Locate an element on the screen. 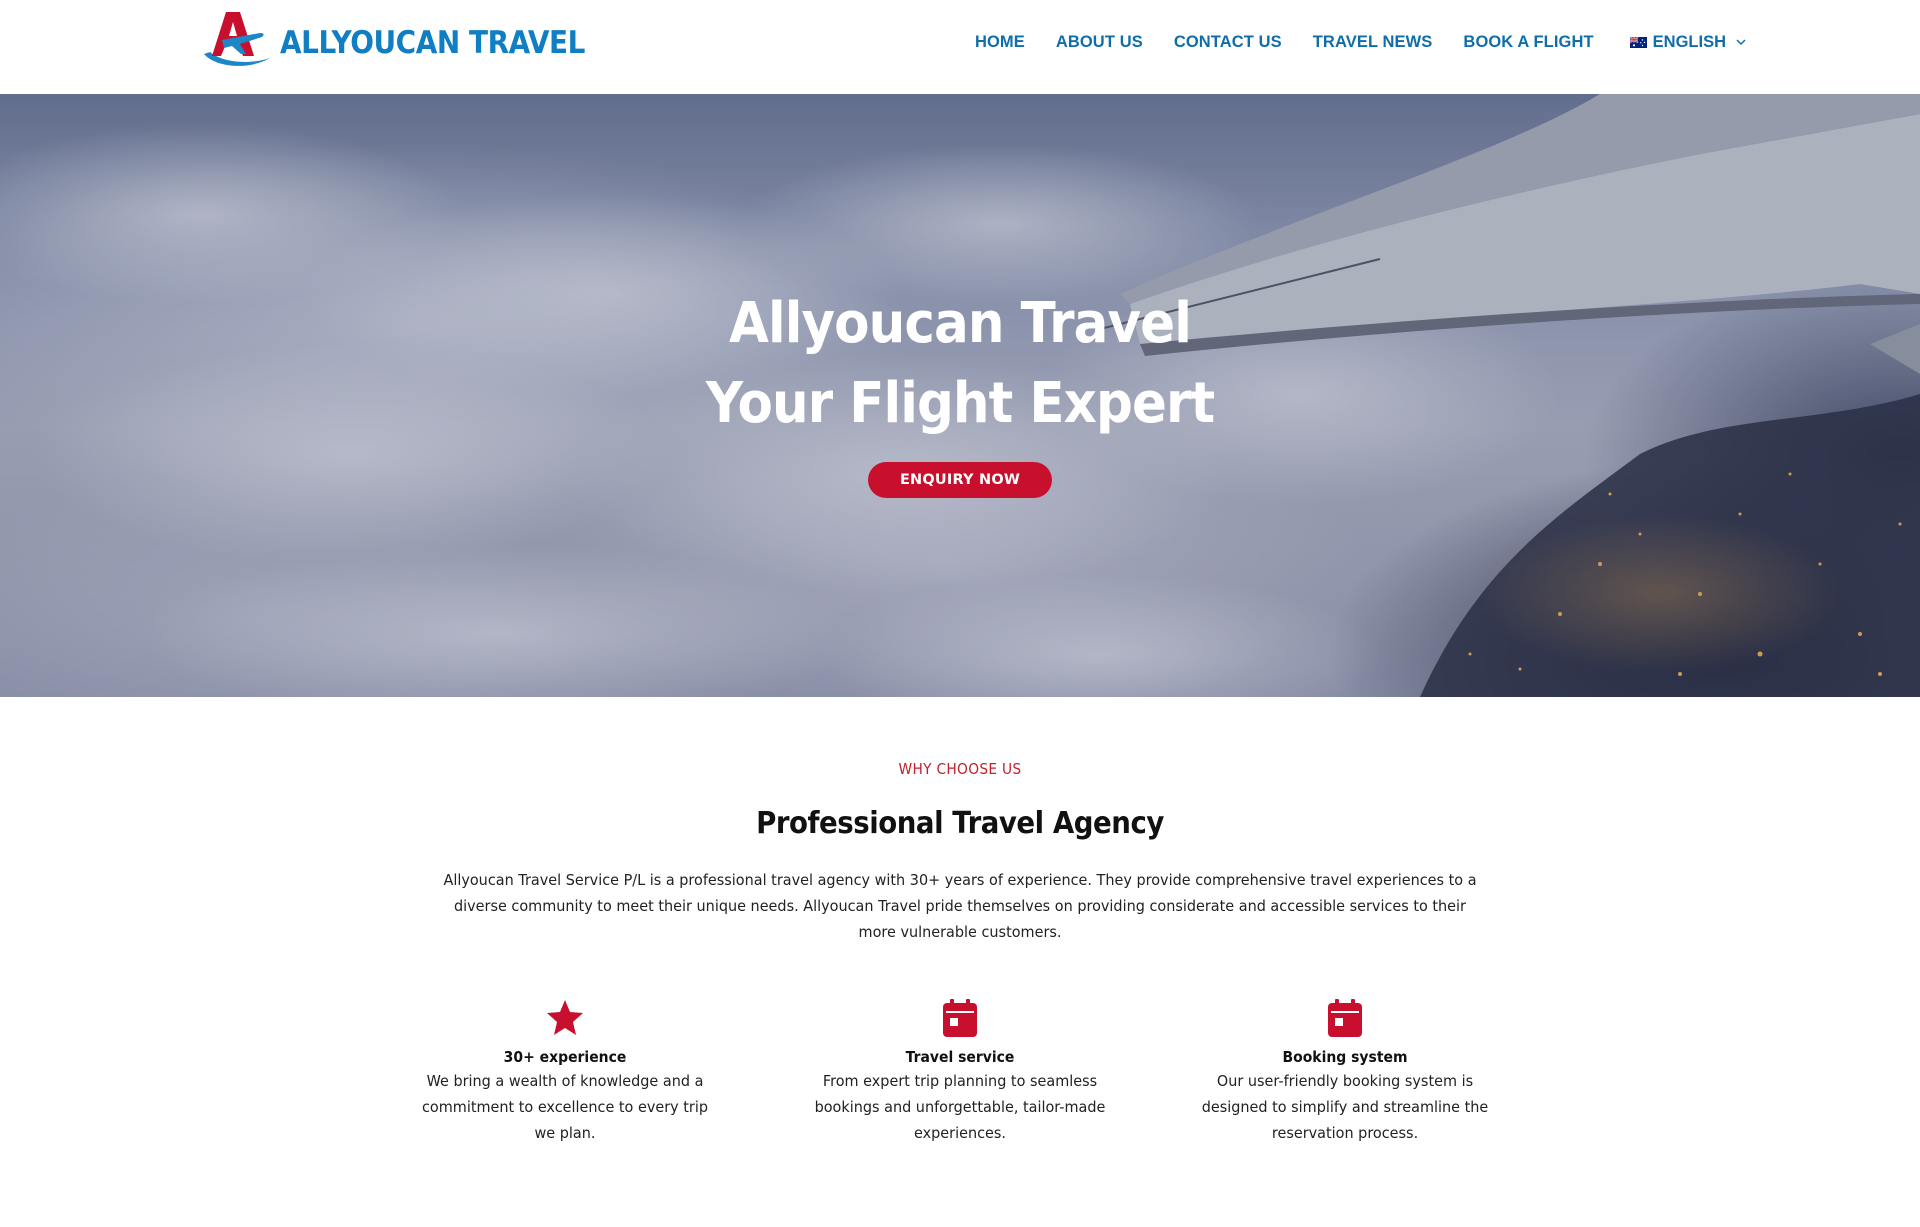 The image size is (1920, 1227). nav-contact-us: CONTACT US is located at coordinates (1228, 42).